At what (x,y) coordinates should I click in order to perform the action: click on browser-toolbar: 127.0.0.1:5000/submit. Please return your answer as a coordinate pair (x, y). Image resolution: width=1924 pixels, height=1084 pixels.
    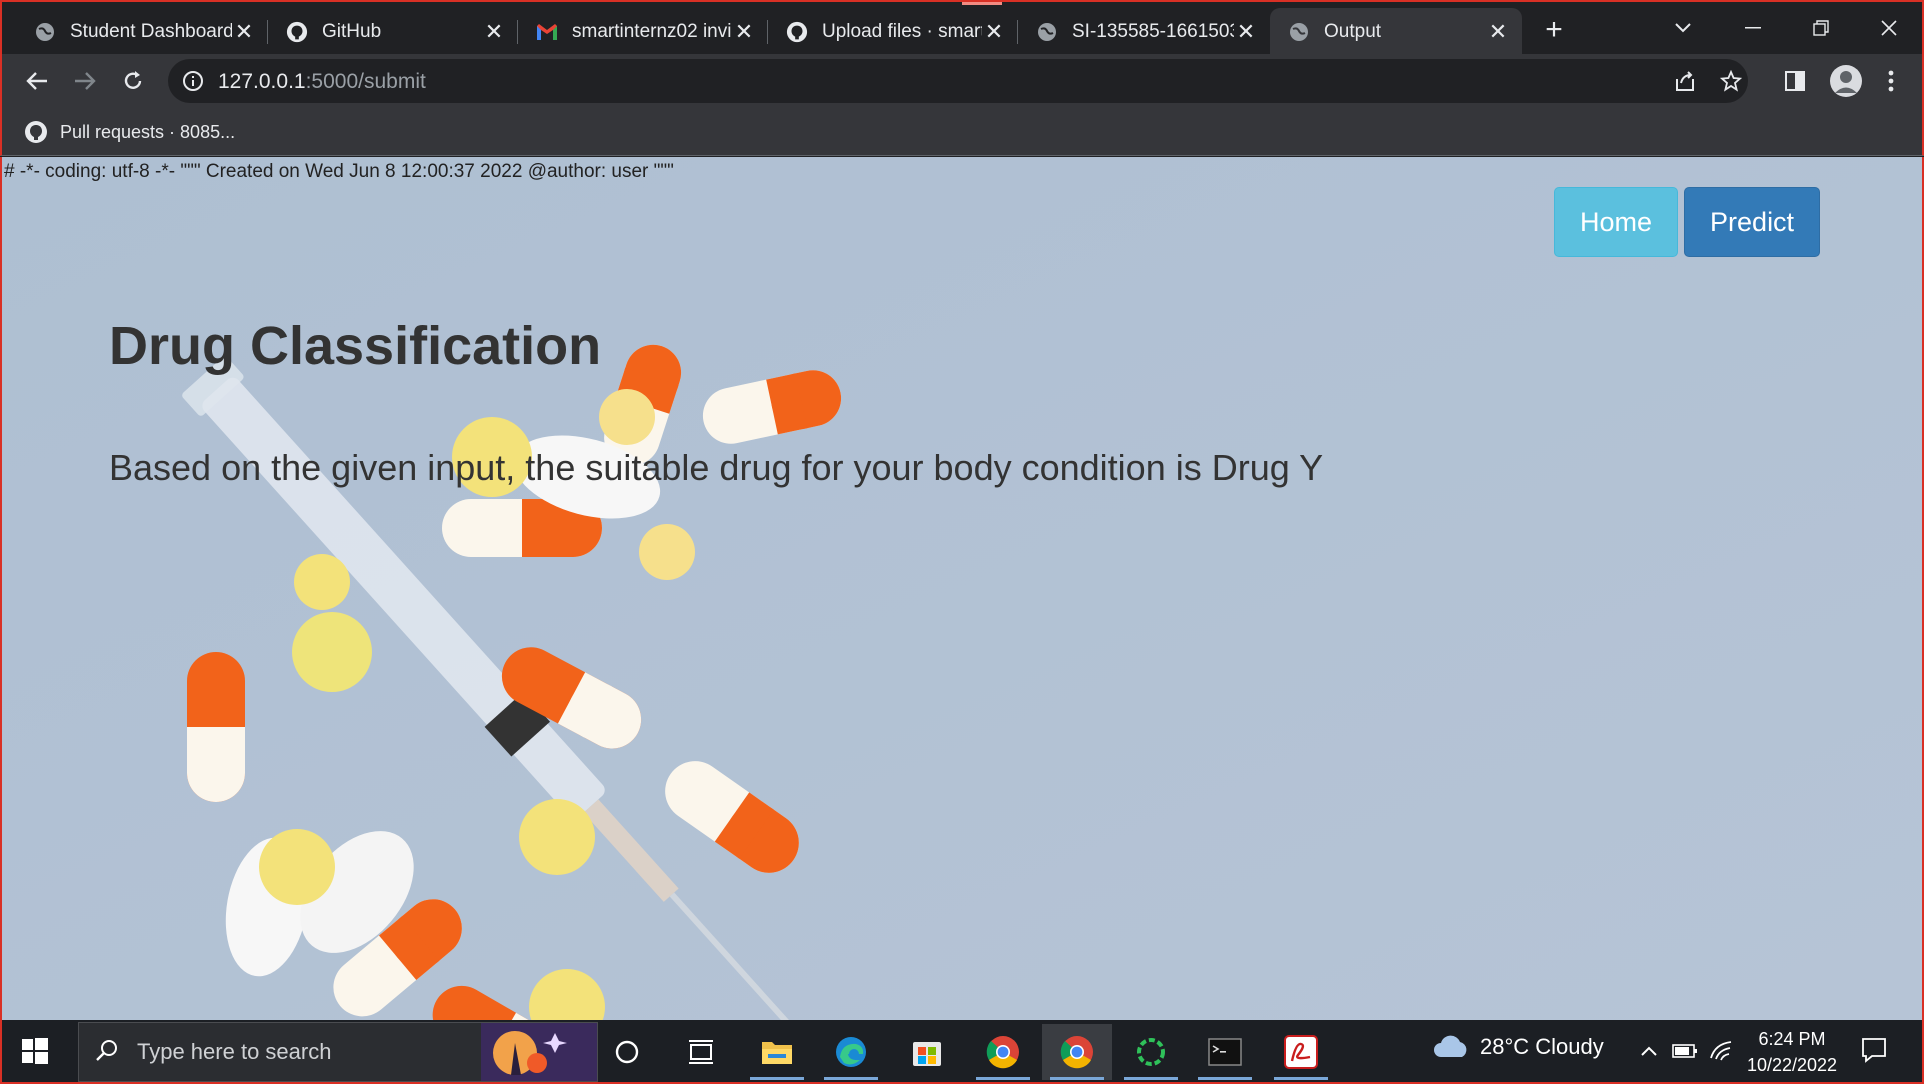
    Looking at the image, I should click on (962, 81).